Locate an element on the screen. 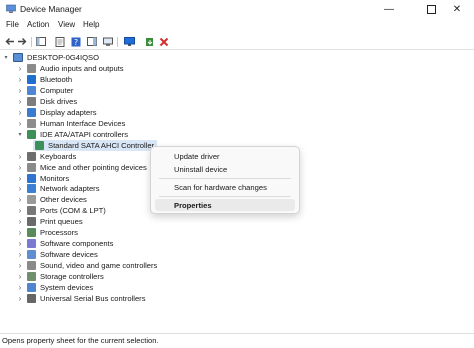 The height and width of the screenshot is (348, 474). other-devices-icon is located at coordinates (31, 200).